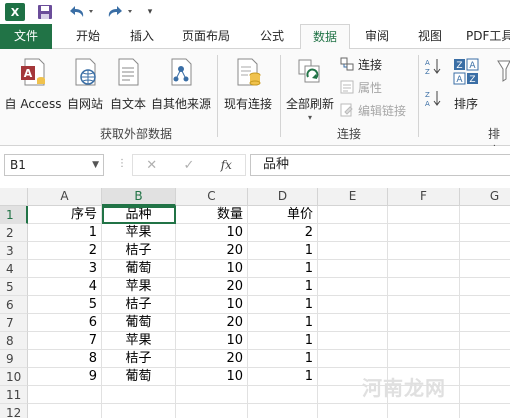 The height and width of the screenshot is (418, 510). I want to click on name-box-dropdown-icon: ▼, so click(95, 165).